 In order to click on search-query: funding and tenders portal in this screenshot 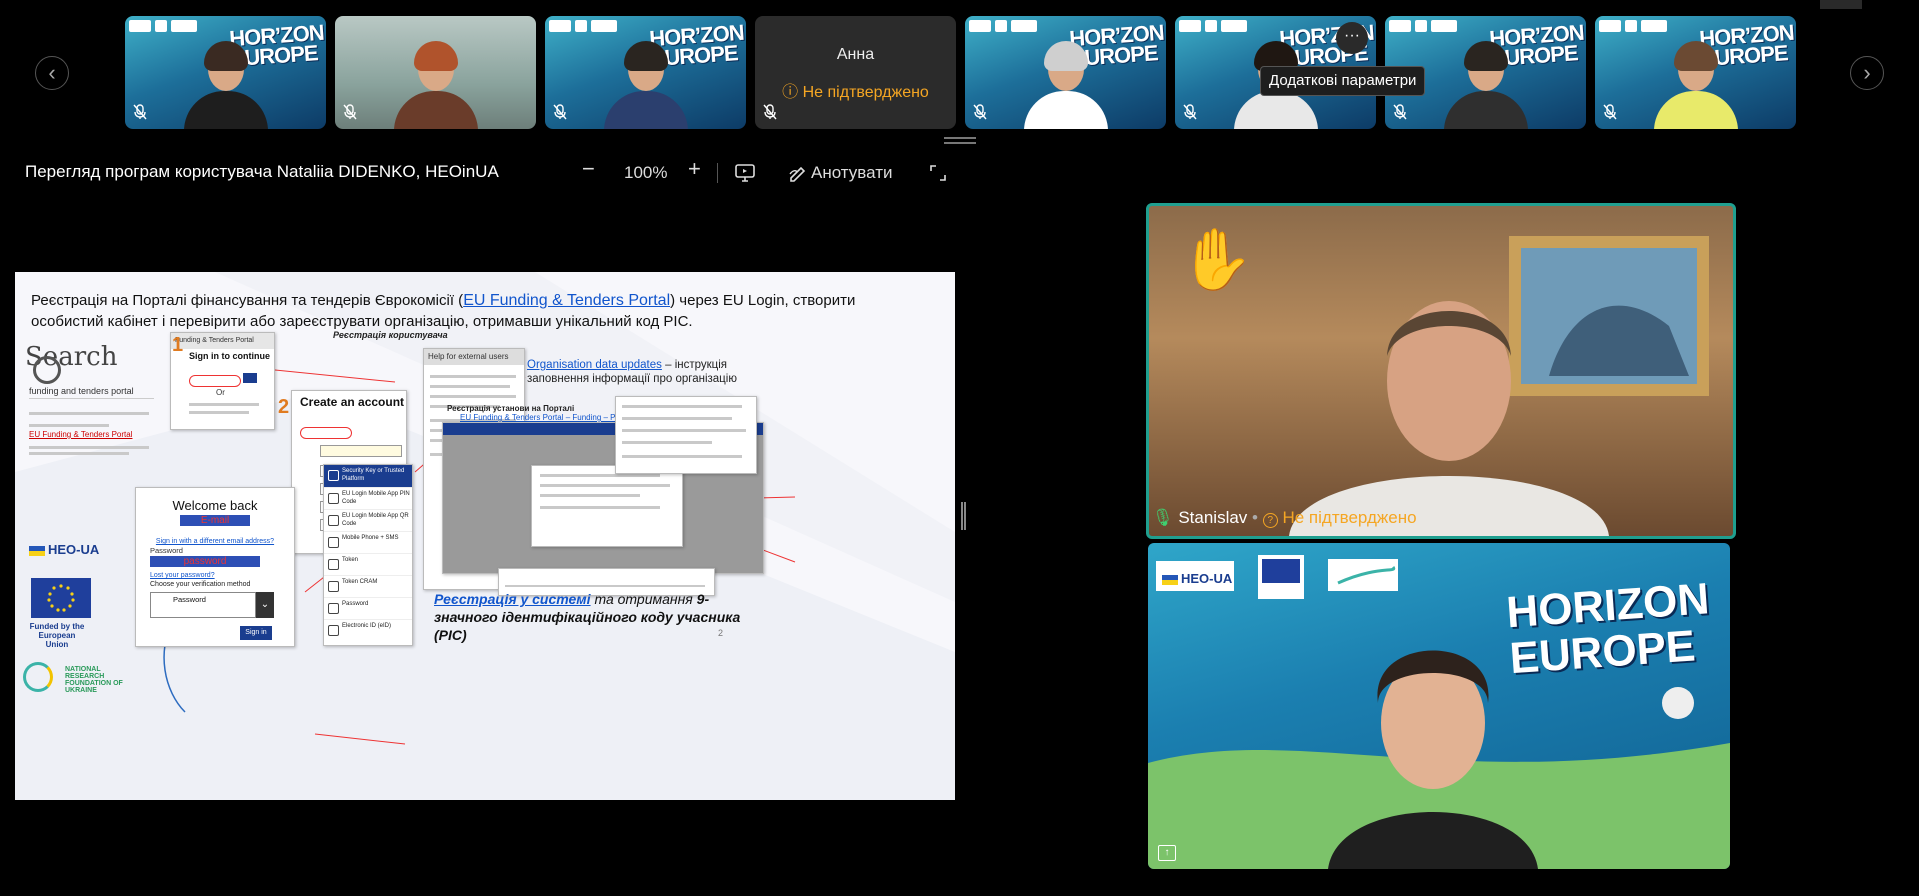, I will do `click(91, 392)`.